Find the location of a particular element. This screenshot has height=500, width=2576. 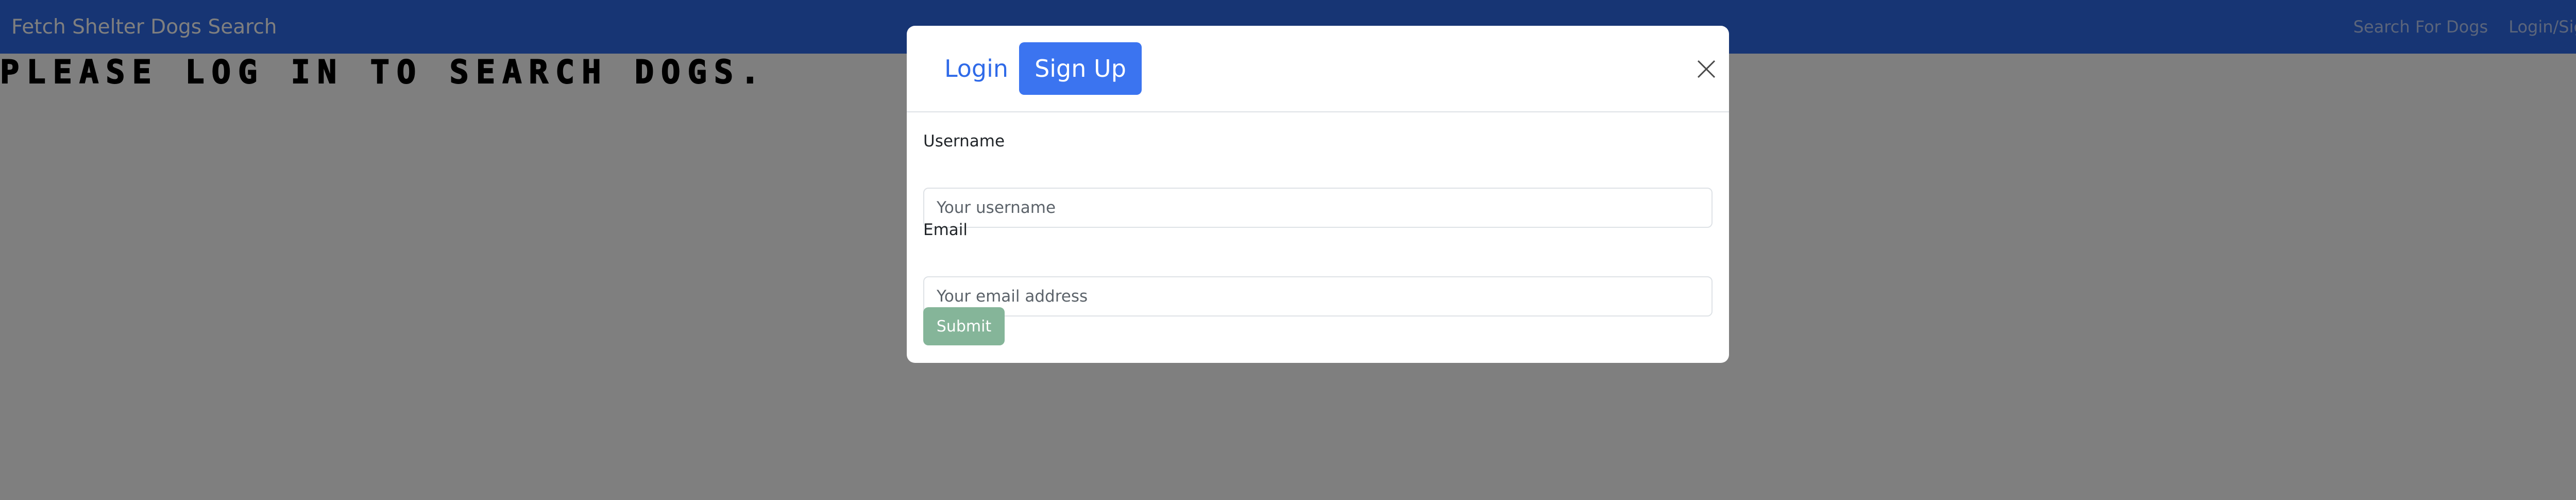

email-label: Email is located at coordinates (946, 230).